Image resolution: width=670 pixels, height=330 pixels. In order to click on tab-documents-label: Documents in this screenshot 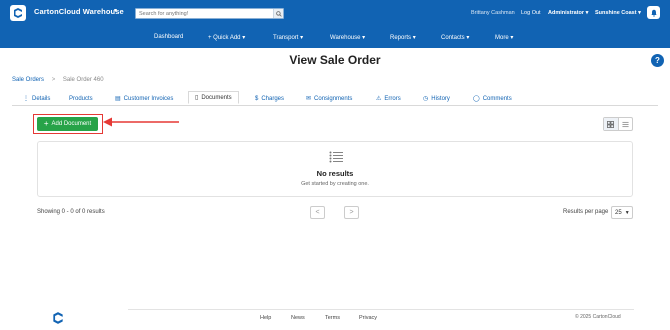, I will do `click(216, 97)`.